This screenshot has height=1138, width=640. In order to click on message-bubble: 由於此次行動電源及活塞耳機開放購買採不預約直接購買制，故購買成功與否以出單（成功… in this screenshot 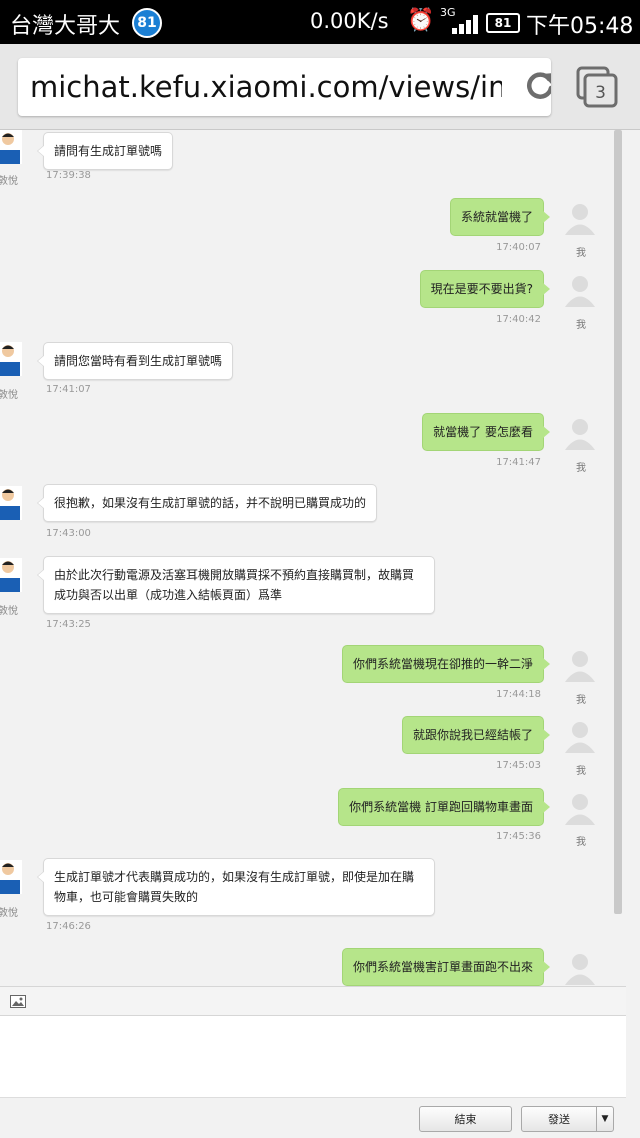, I will do `click(236, 585)`.